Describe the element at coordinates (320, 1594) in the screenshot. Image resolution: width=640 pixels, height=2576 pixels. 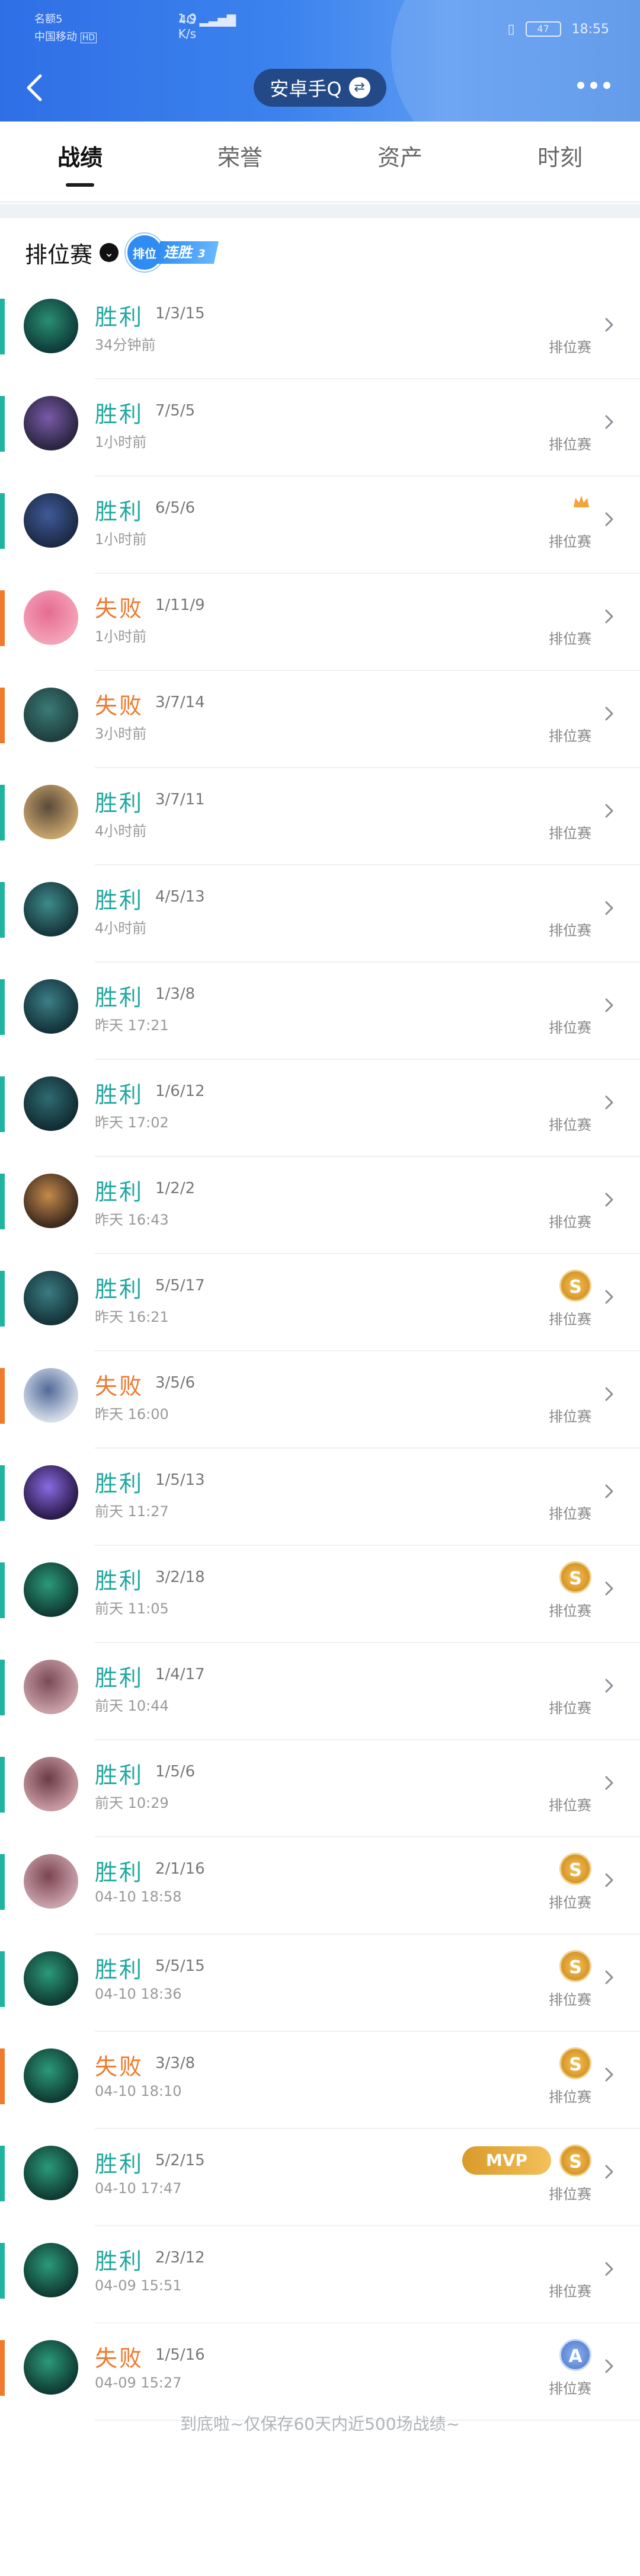
I see `match-row: 胜利 3/2/18 前天 11:05 排位赛 S` at that location.